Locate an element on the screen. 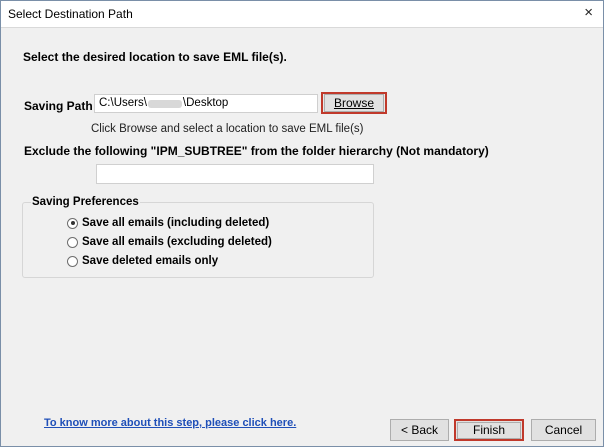 This screenshot has height=447, width=604. radio-button-selected is located at coordinates (72, 223).